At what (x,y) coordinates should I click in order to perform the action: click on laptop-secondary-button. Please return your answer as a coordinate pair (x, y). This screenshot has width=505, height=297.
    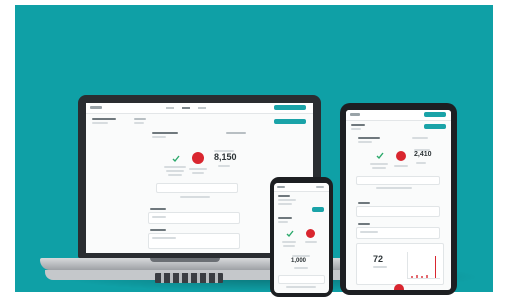
    Looking at the image, I should click on (290, 121).